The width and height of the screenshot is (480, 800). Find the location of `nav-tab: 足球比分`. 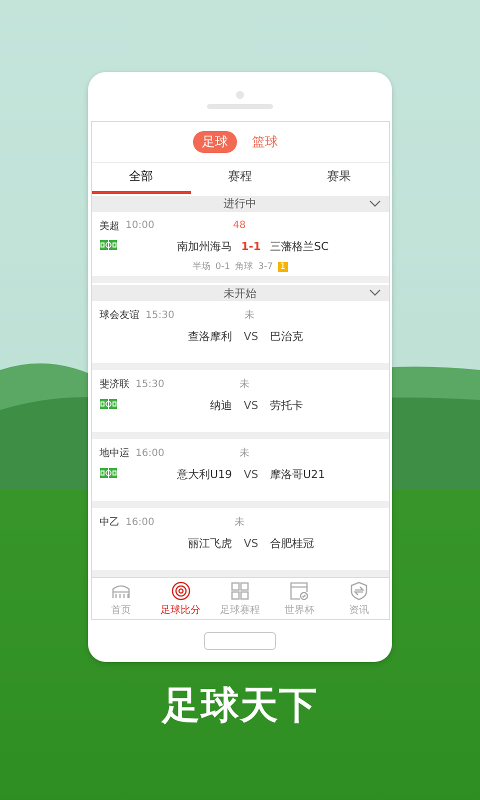

nav-tab: 足球比分 is located at coordinates (180, 598).